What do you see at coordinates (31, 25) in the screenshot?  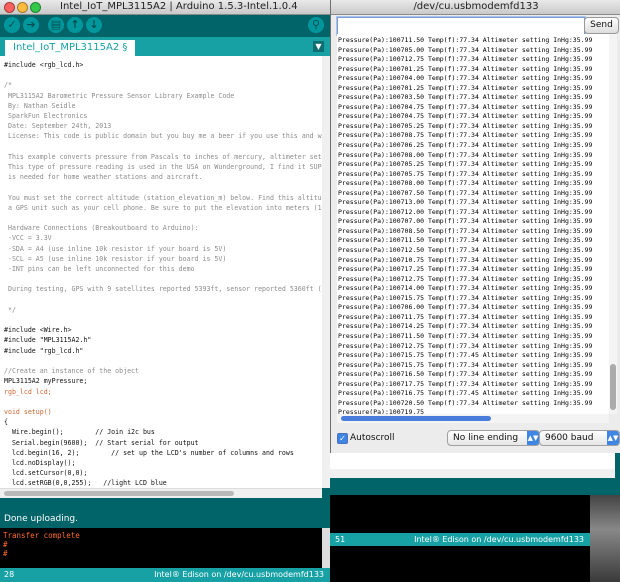 I see `arrow-right-icon: ➔` at bounding box center [31, 25].